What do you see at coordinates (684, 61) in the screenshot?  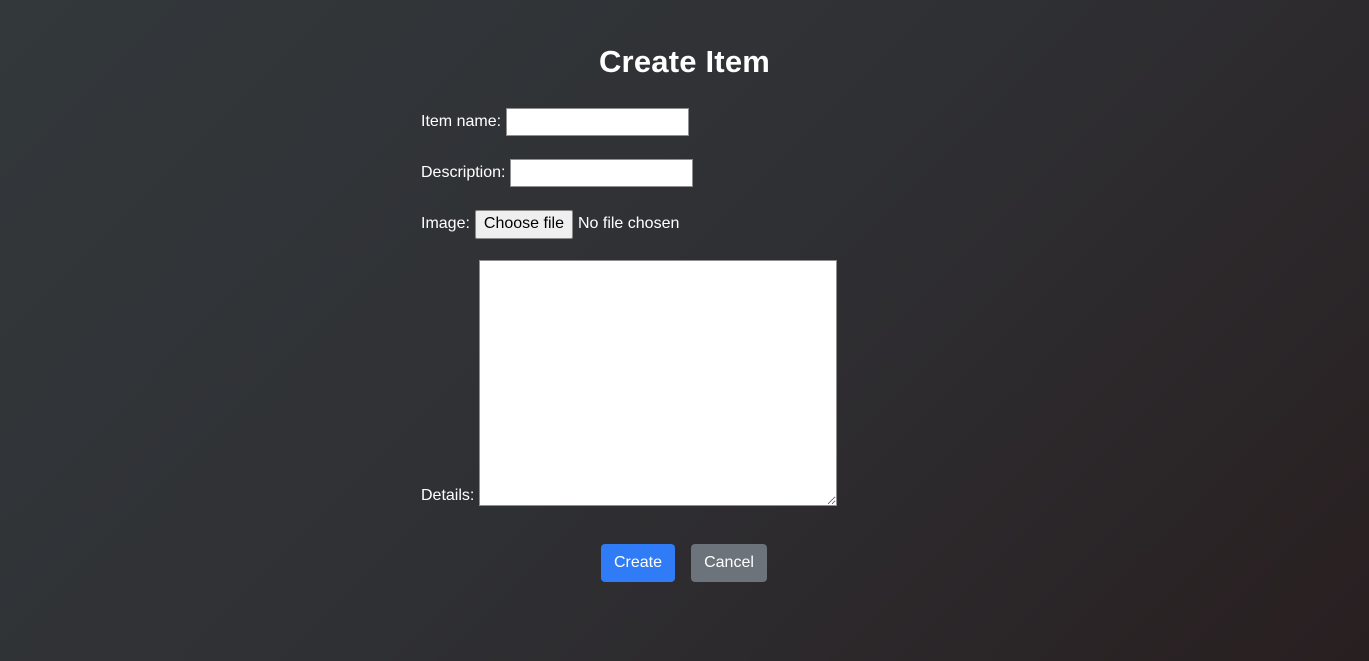 I see `page-title: Create Item` at bounding box center [684, 61].